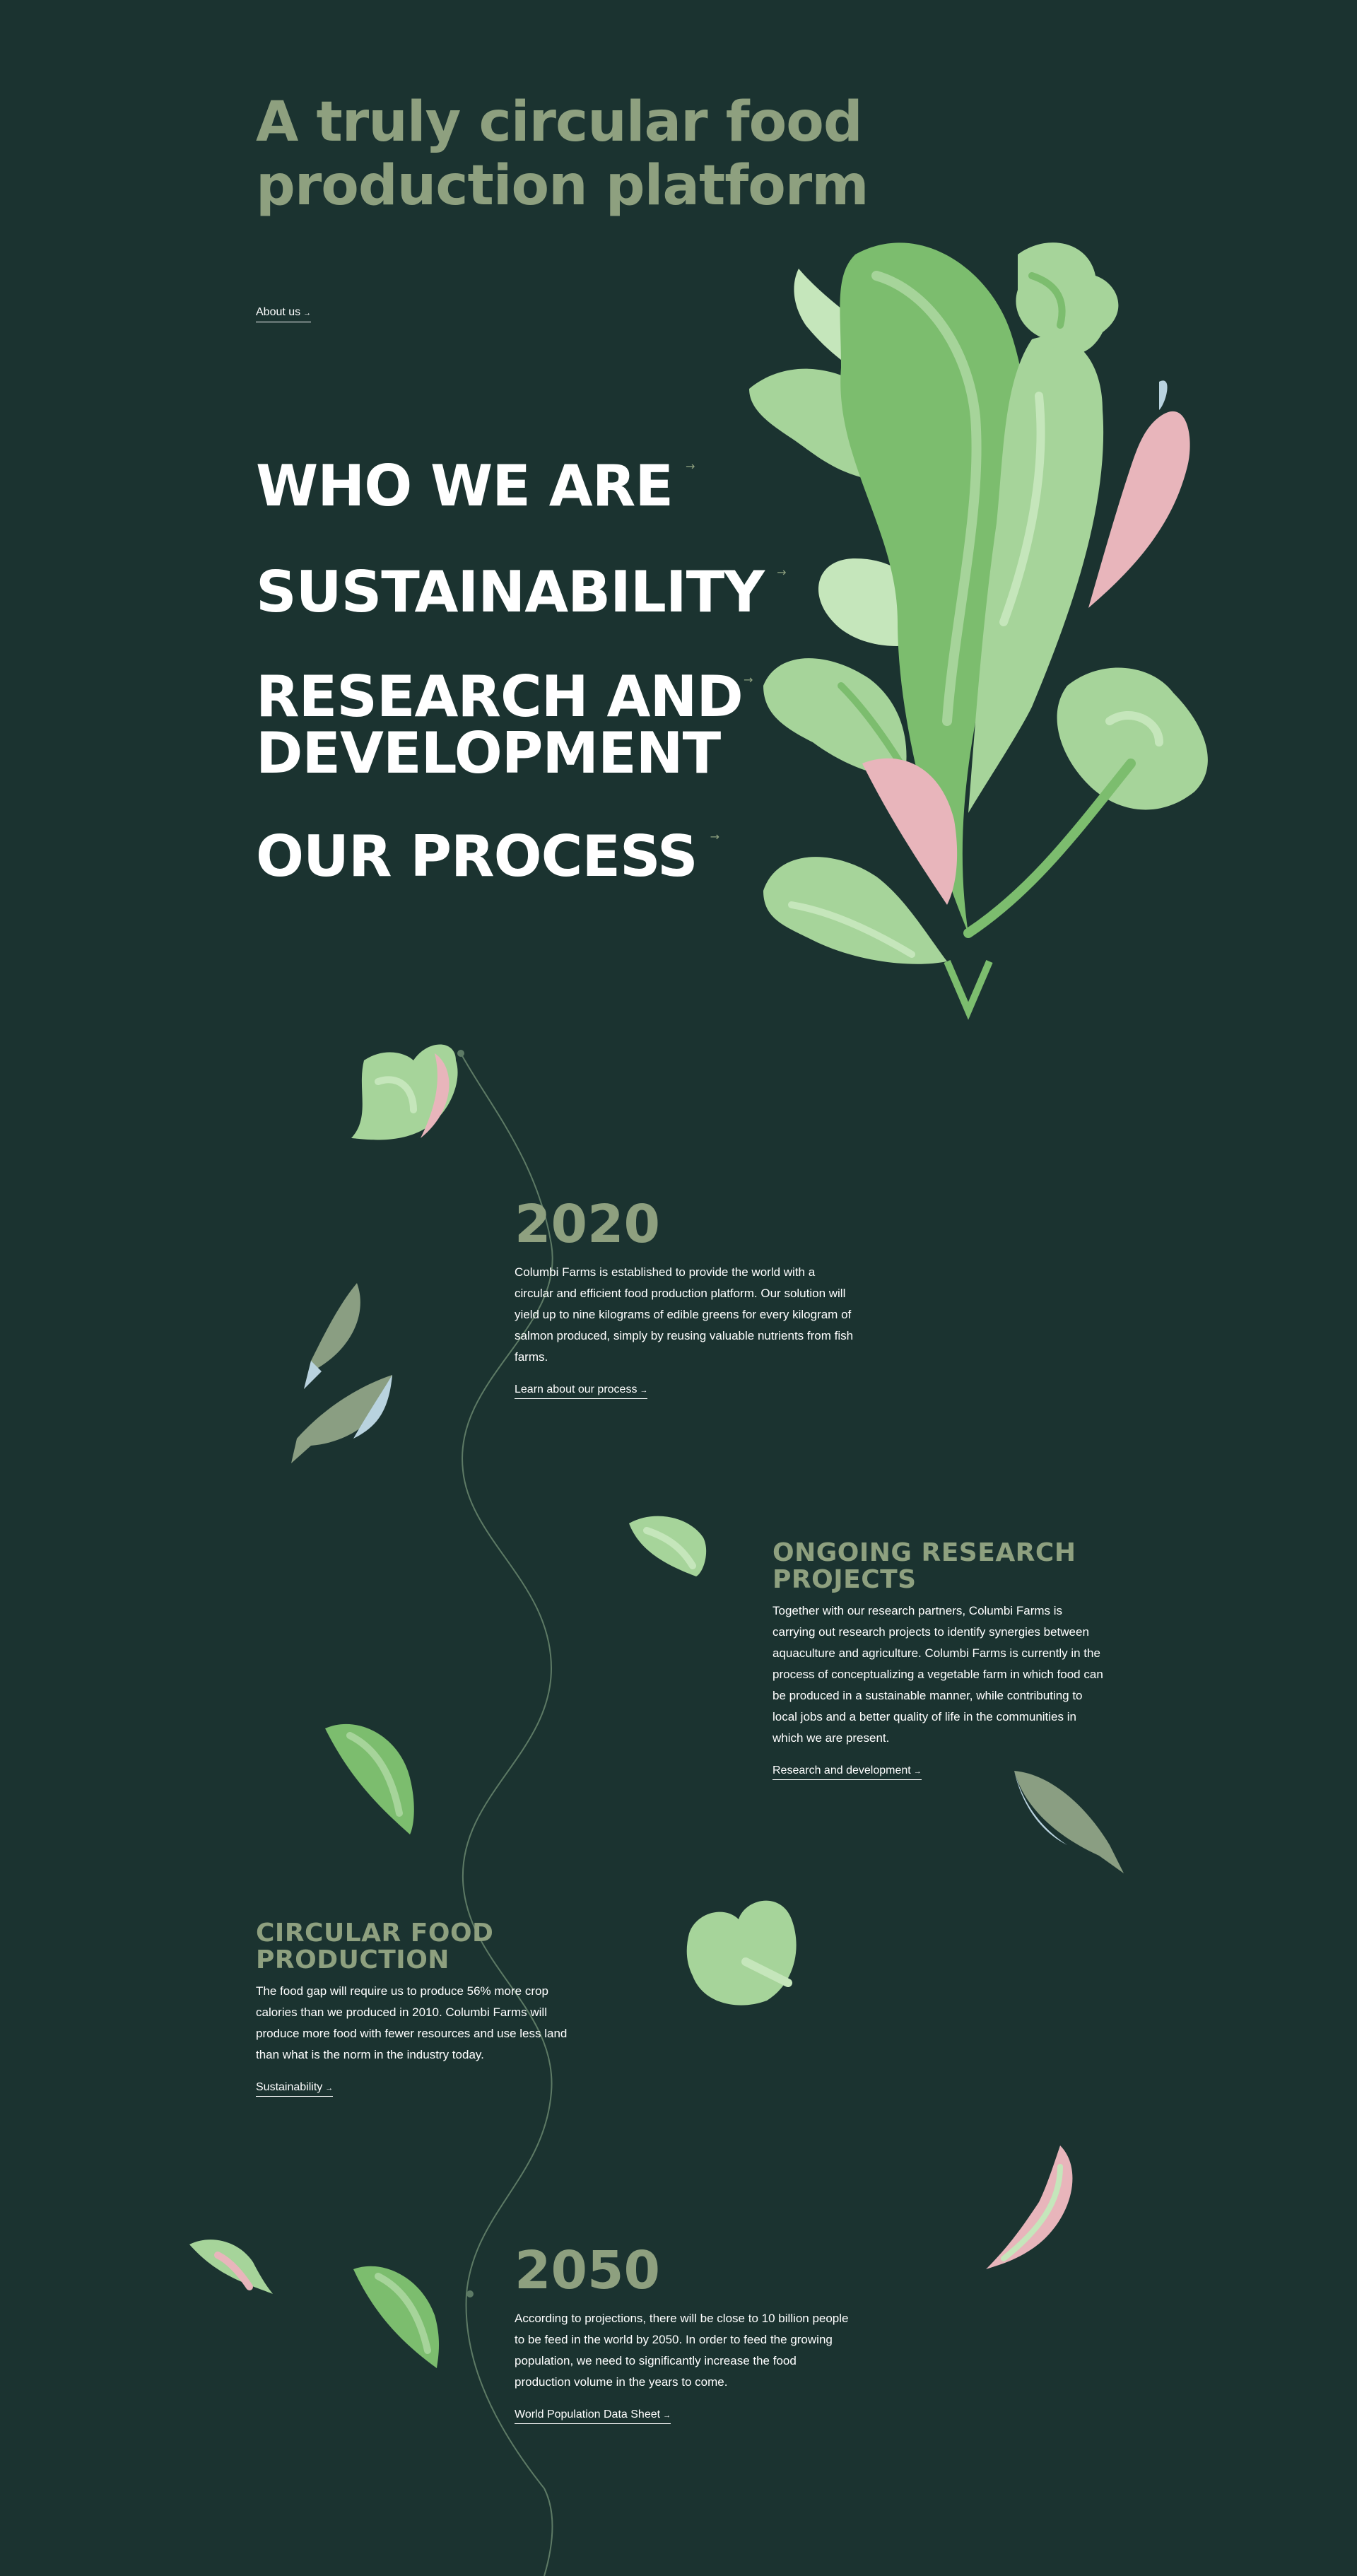  I want to click on year-2020: 2020, so click(587, 1225).